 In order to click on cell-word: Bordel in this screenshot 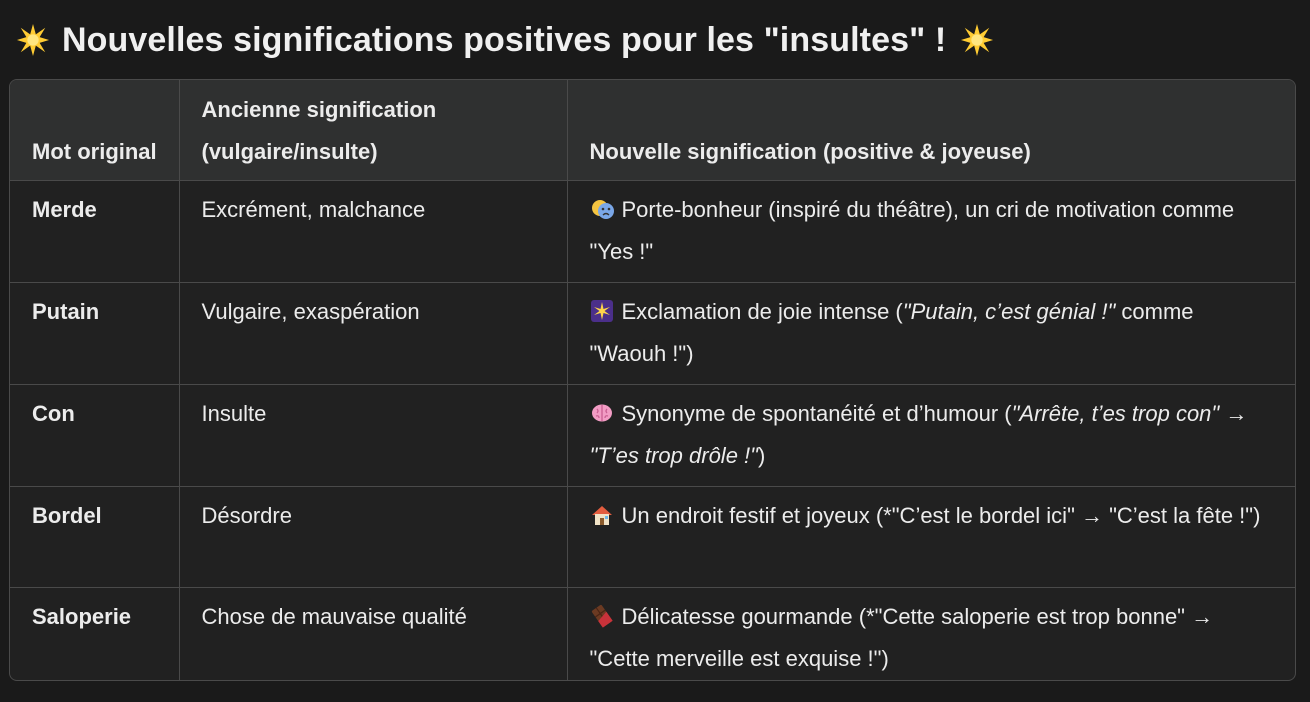, I will do `click(95, 537)`.